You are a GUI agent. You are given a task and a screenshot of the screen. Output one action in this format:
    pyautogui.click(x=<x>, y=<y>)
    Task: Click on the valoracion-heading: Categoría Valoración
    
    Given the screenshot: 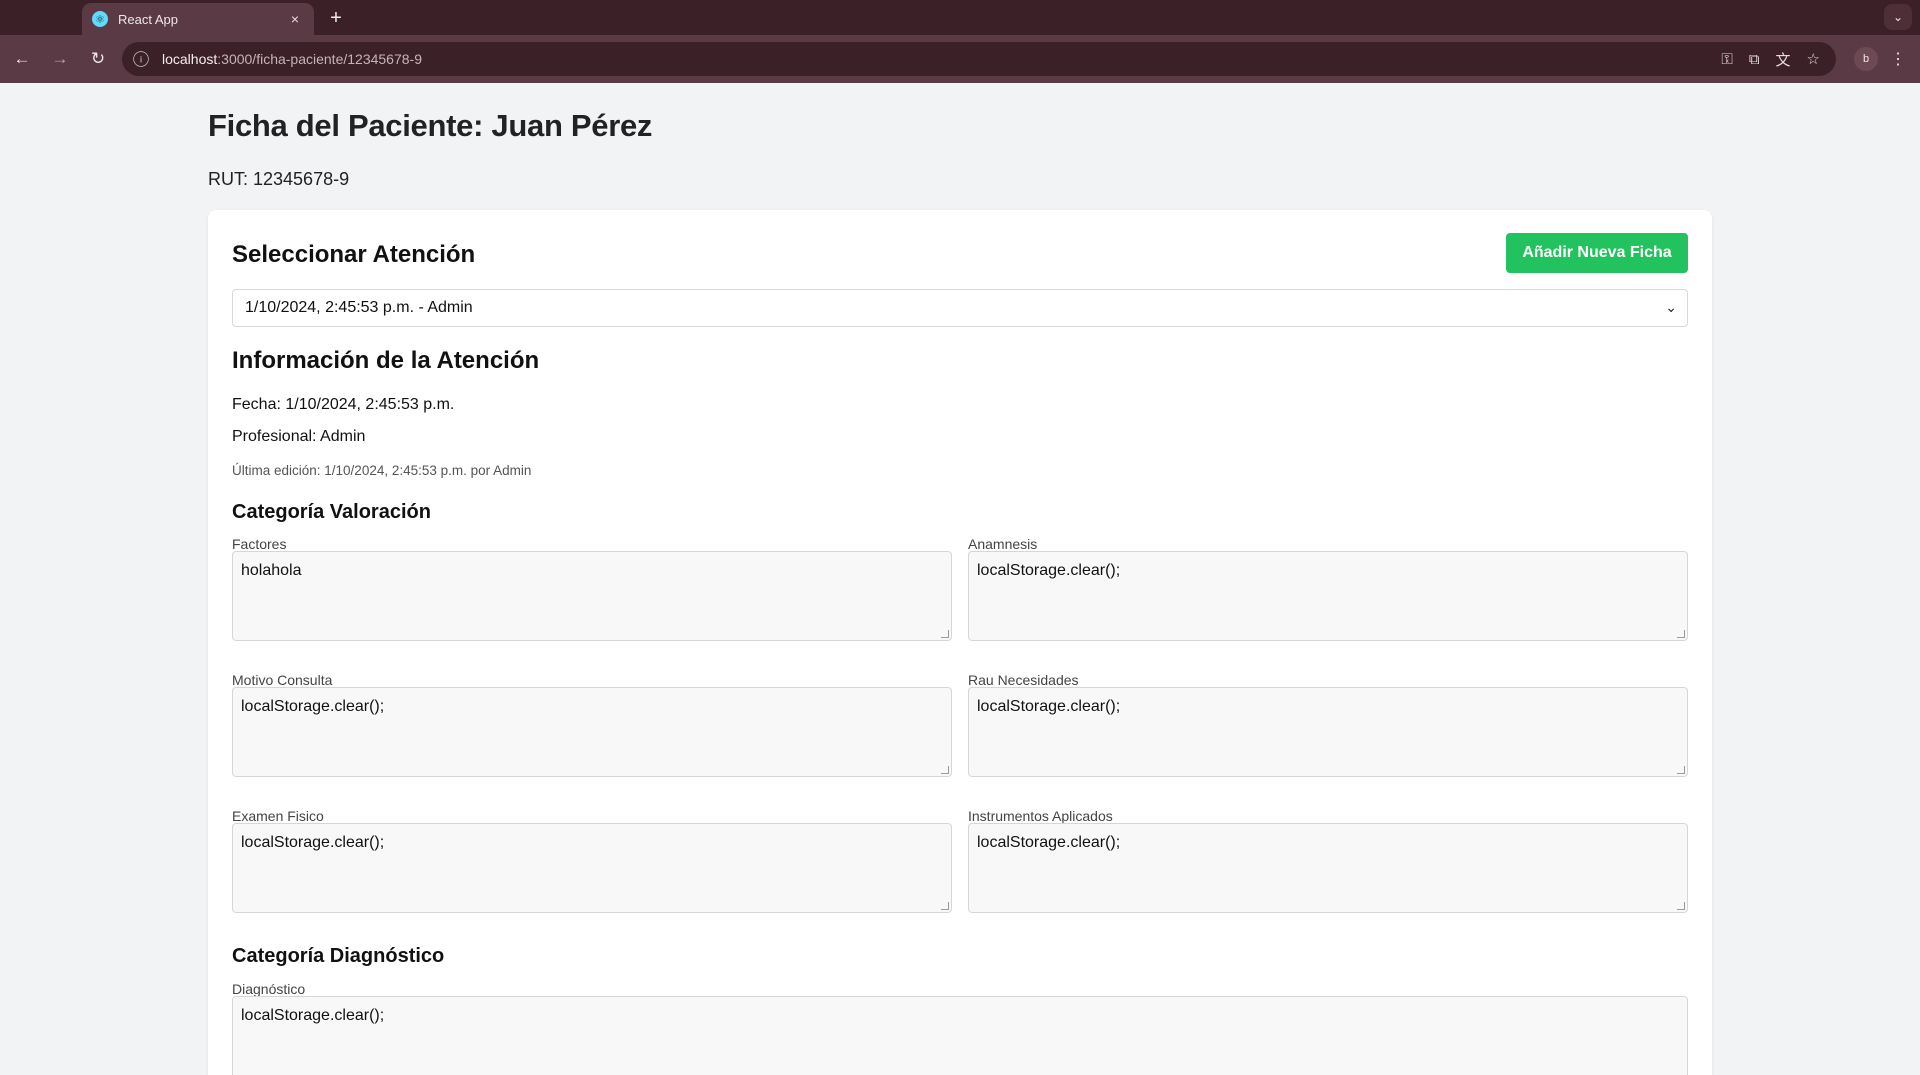 What is the action you would take?
    pyautogui.click(x=331, y=512)
    